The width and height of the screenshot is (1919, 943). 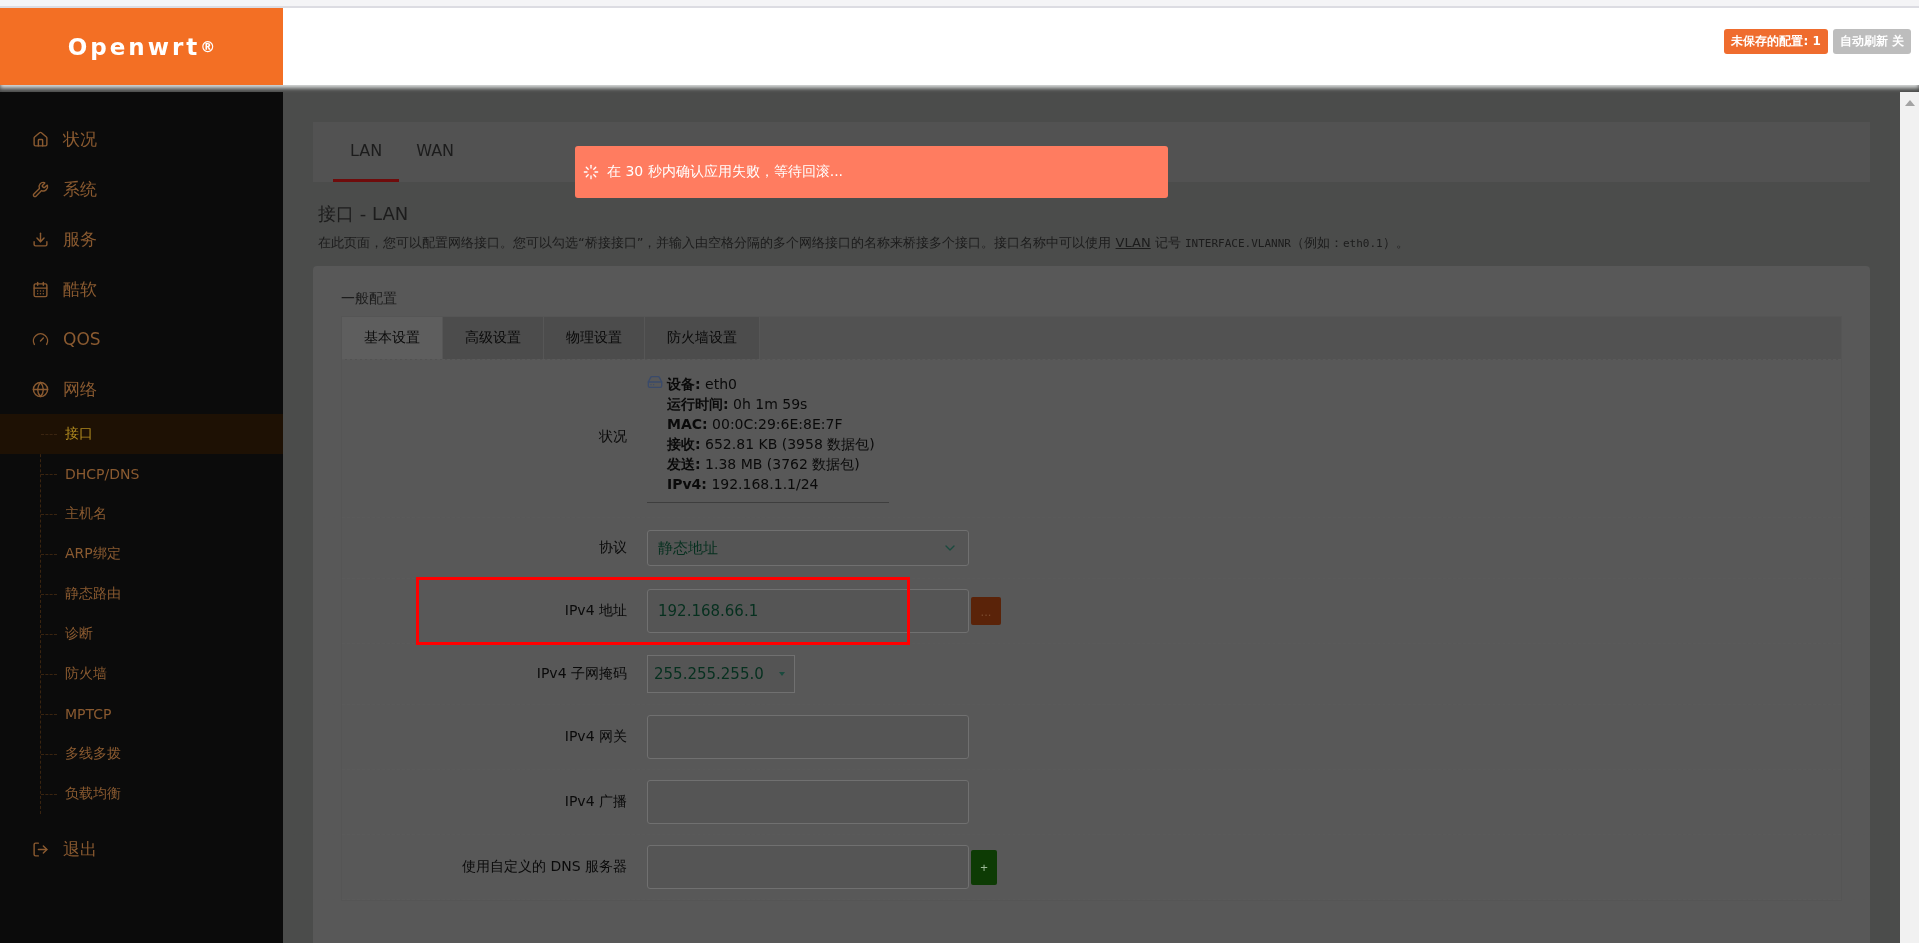 What do you see at coordinates (141, 389) in the screenshot?
I see `sidebar-item: 网络` at bounding box center [141, 389].